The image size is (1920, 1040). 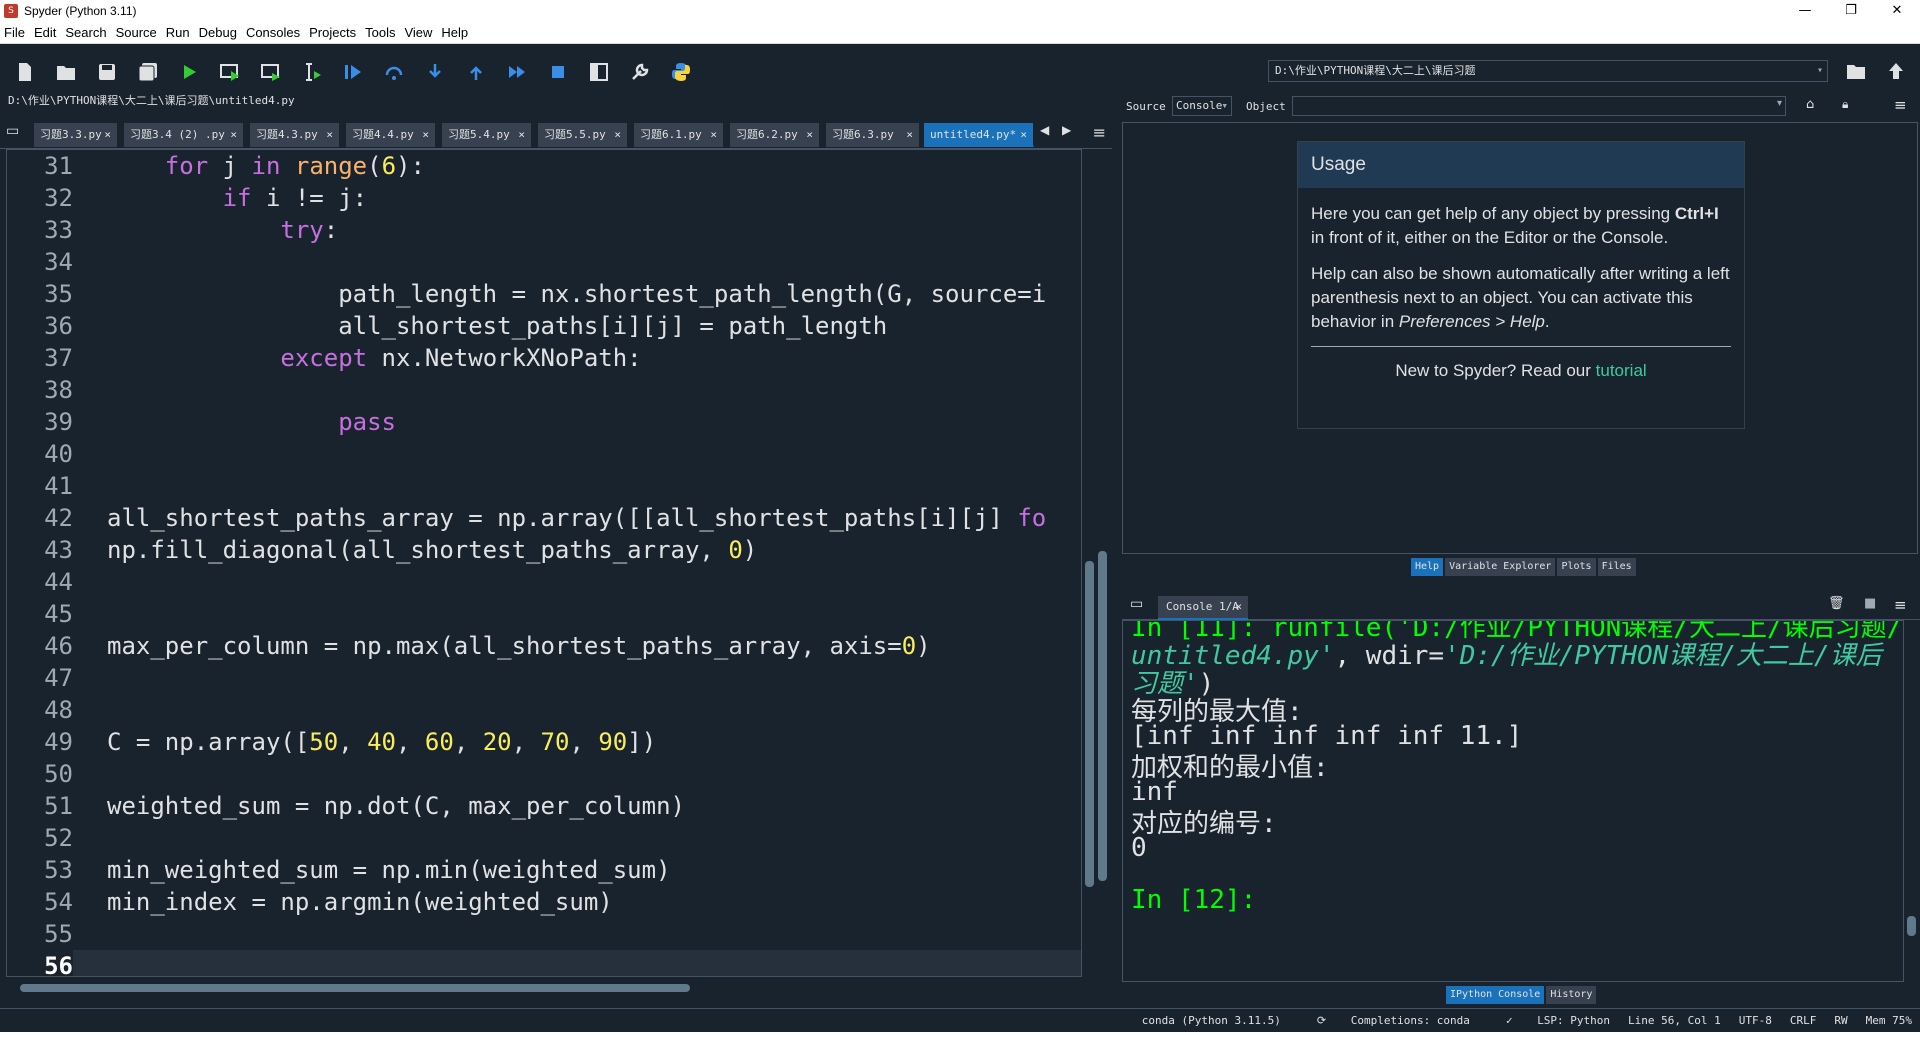 I want to click on menu-debug: Debug, so click(x=218, y=32).